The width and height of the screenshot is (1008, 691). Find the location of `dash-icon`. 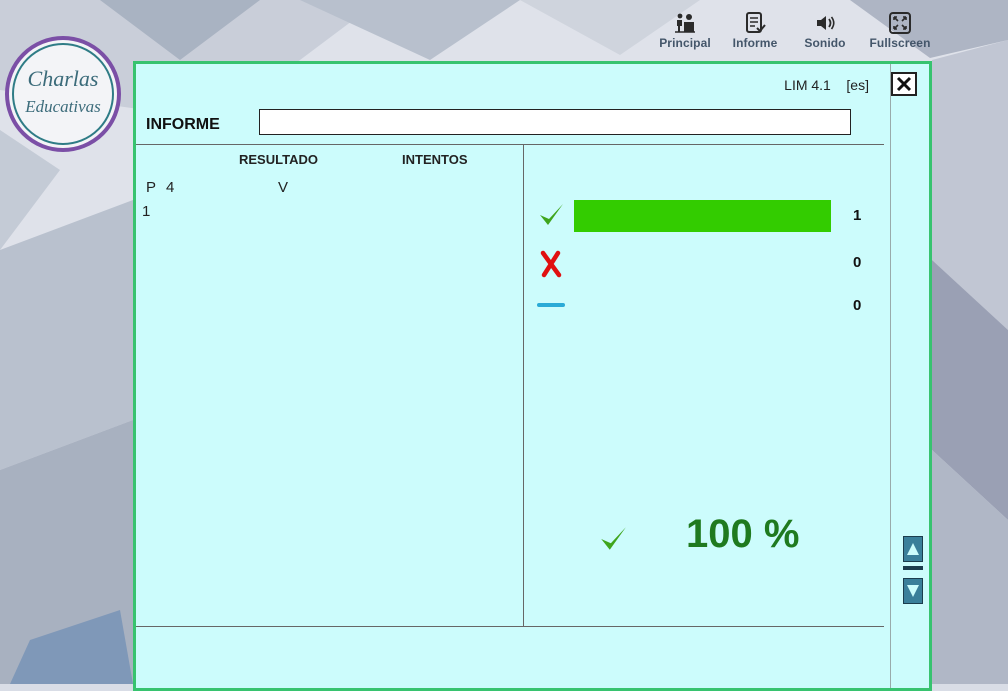

dash-icon is located at coordinates (551, 305).